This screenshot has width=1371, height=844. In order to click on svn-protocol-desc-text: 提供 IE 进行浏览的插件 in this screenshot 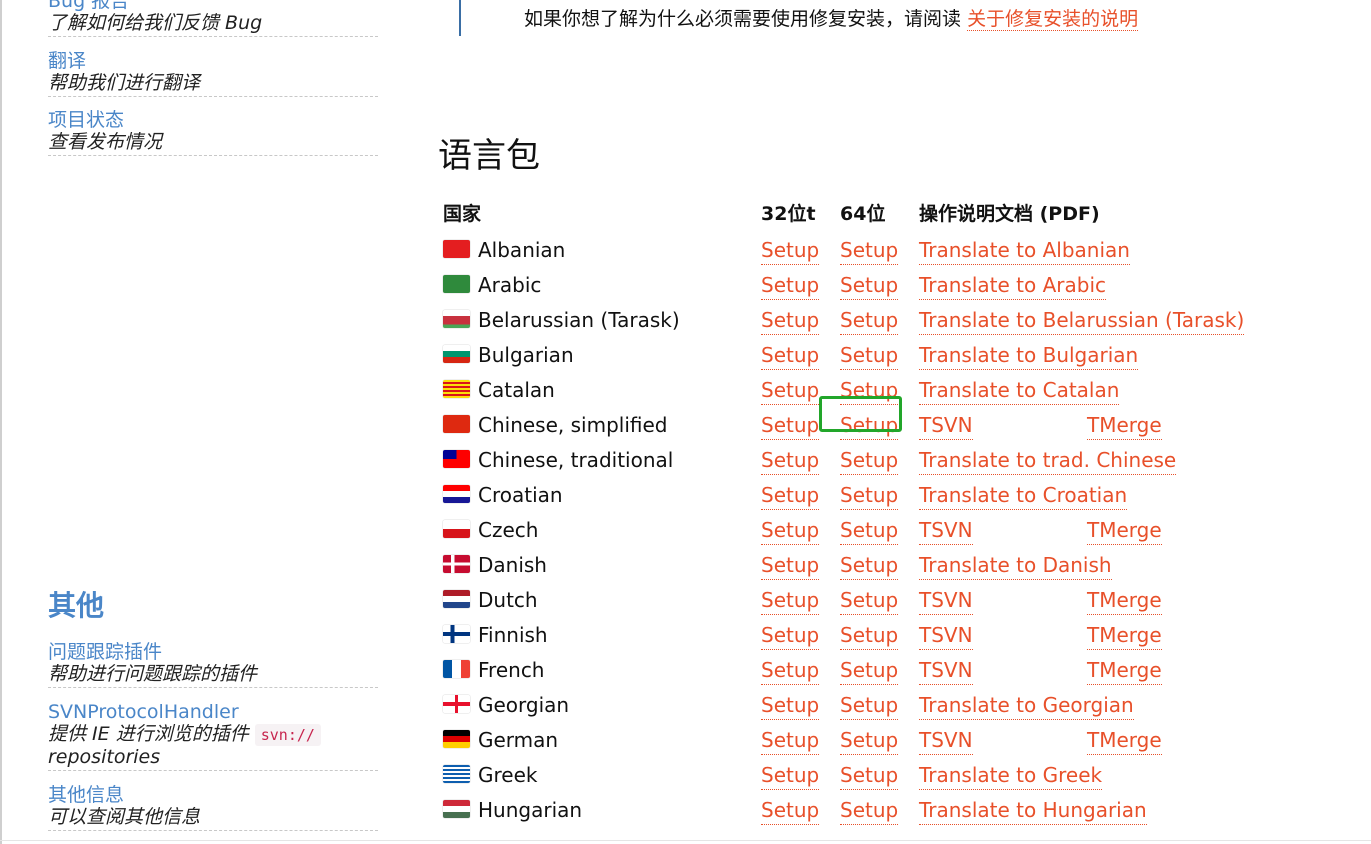, I will do `click(148, 734)`.